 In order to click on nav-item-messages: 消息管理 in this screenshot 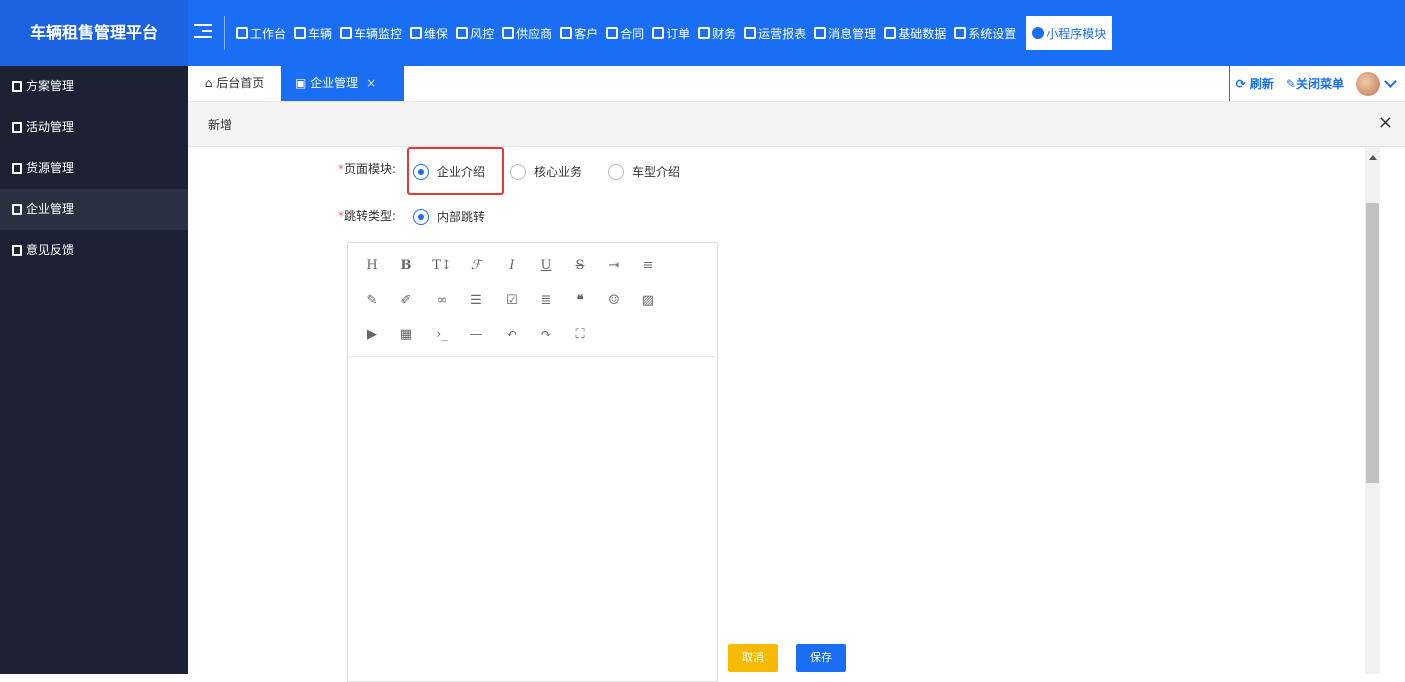, I will do `click(845, 33)`.